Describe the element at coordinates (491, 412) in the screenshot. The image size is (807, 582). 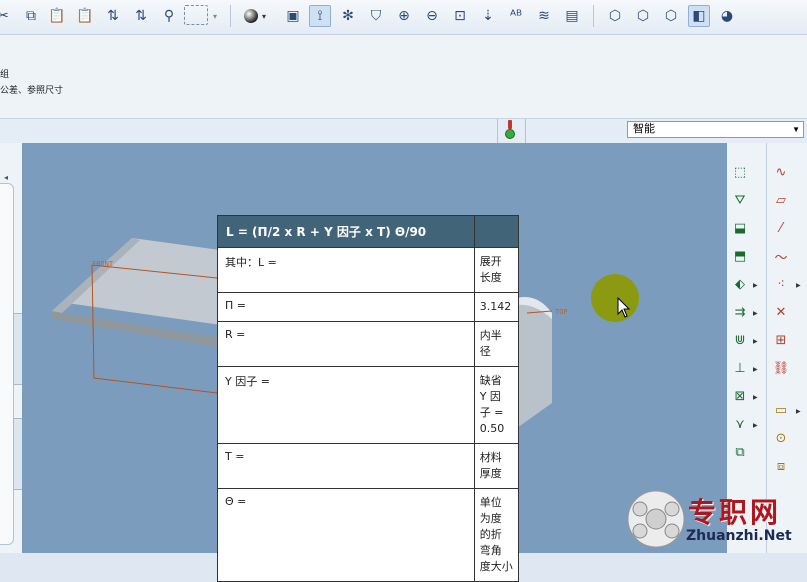
I see `desc-line: 子 =` at that location.